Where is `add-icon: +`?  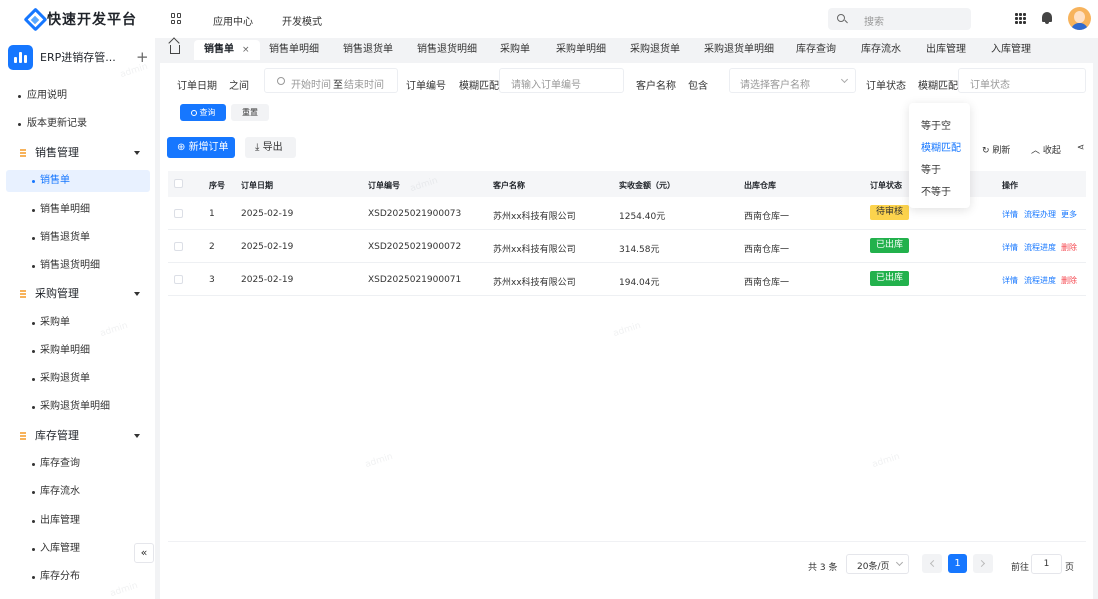
add-icon: + is located at coordinates (142, 57).